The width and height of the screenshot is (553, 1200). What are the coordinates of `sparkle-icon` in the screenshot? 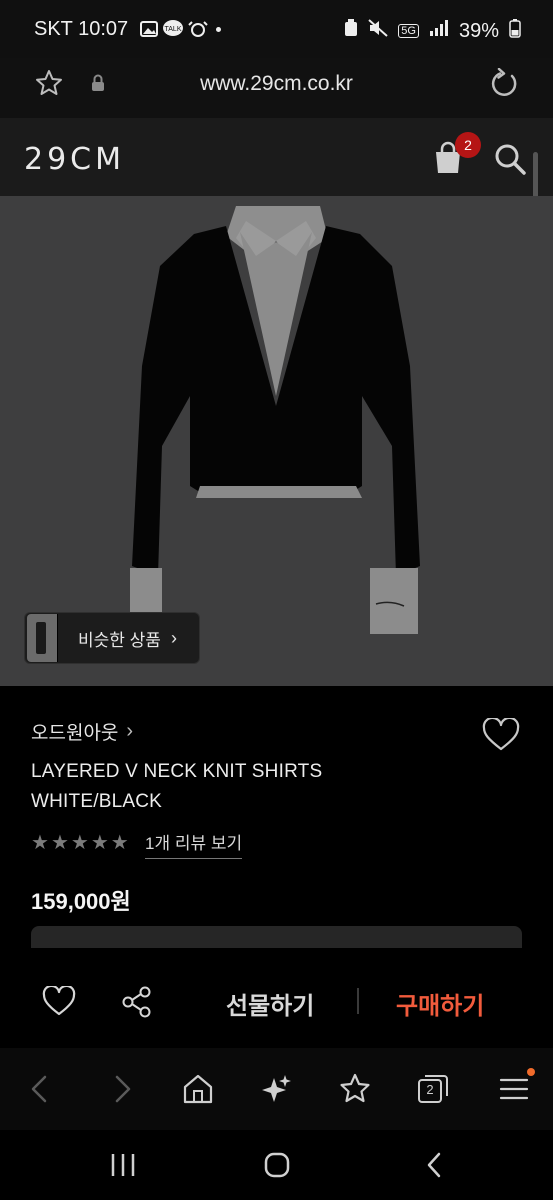 It's located at (277, 1089).